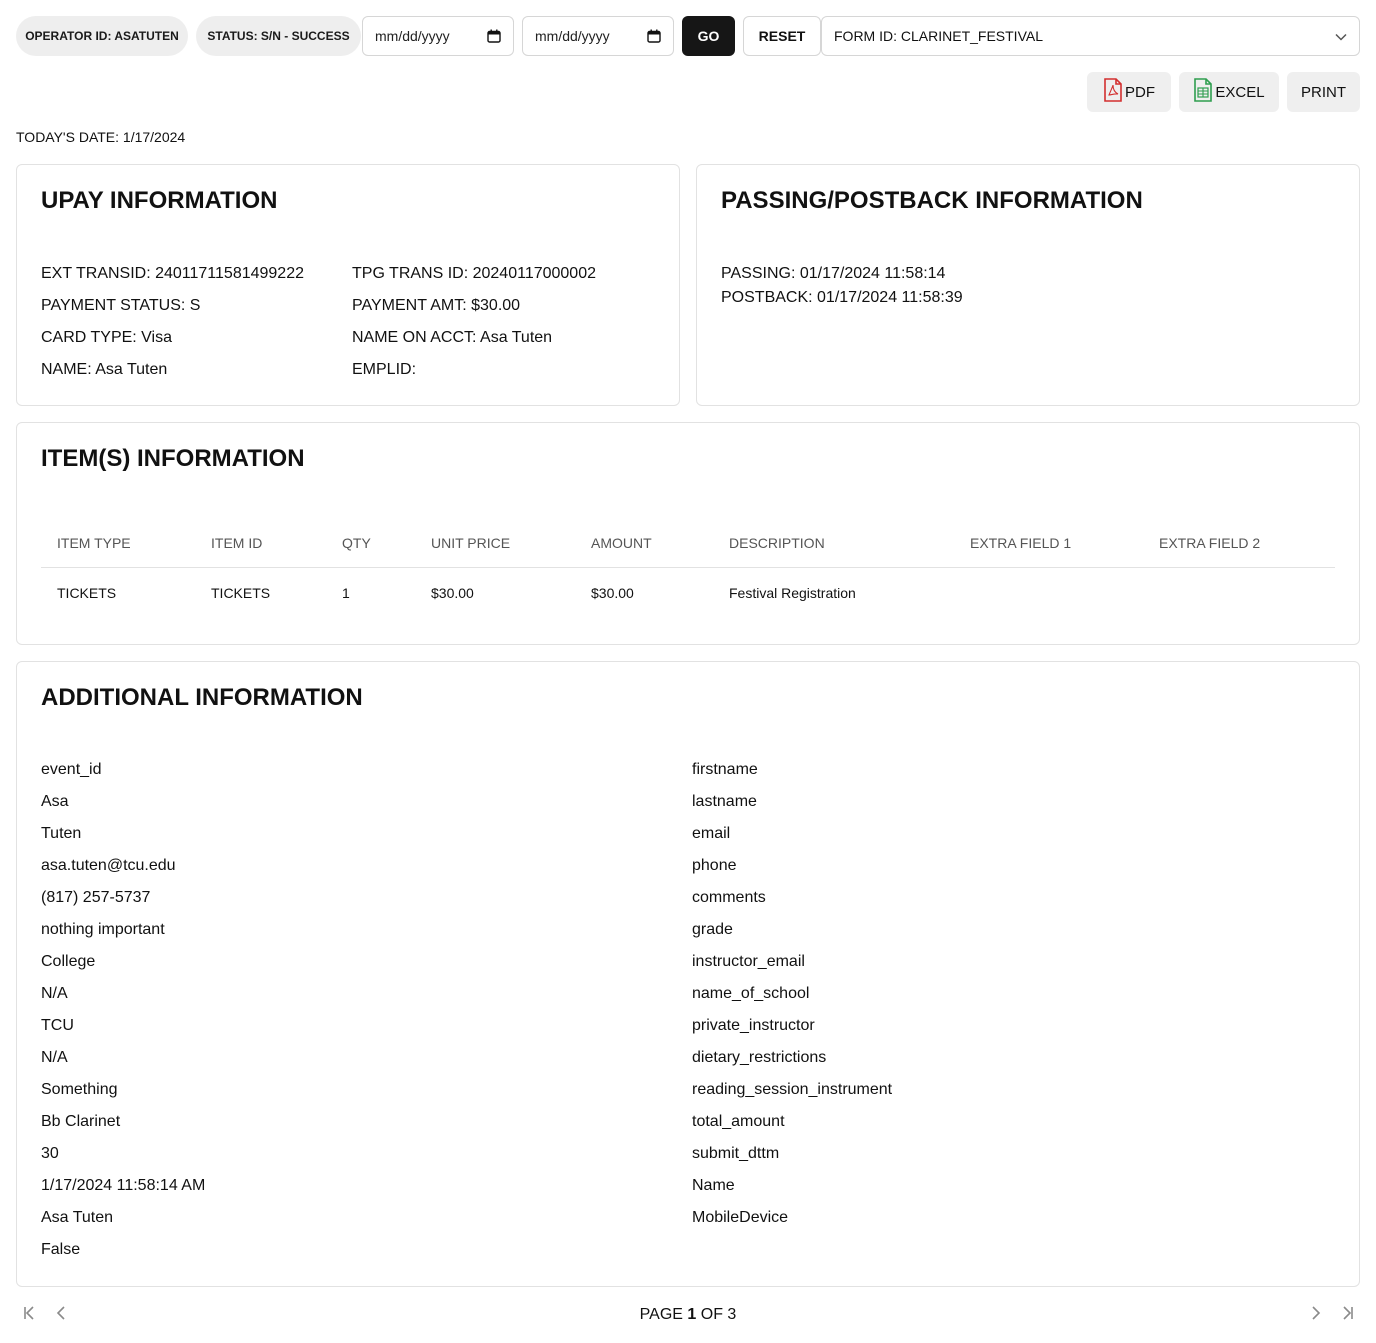  I want to click on date-to-placeholder: mm/dd/yyyy, so click(572, 36).